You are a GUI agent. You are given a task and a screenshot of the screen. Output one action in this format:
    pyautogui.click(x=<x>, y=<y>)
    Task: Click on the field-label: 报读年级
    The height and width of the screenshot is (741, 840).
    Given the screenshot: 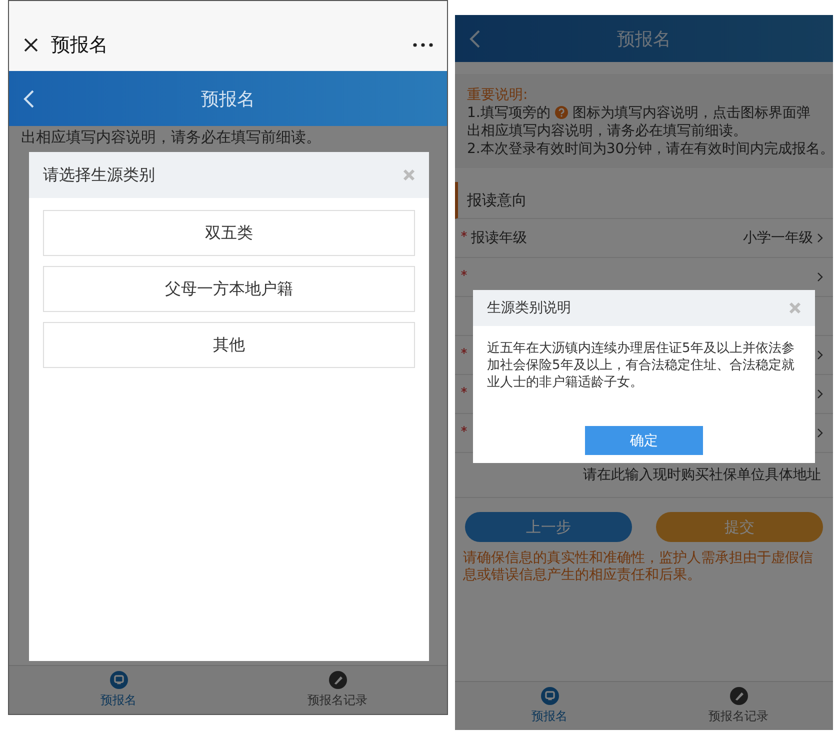 What is the action you would take?
    pyautogui.click(x=499, y=238)
    